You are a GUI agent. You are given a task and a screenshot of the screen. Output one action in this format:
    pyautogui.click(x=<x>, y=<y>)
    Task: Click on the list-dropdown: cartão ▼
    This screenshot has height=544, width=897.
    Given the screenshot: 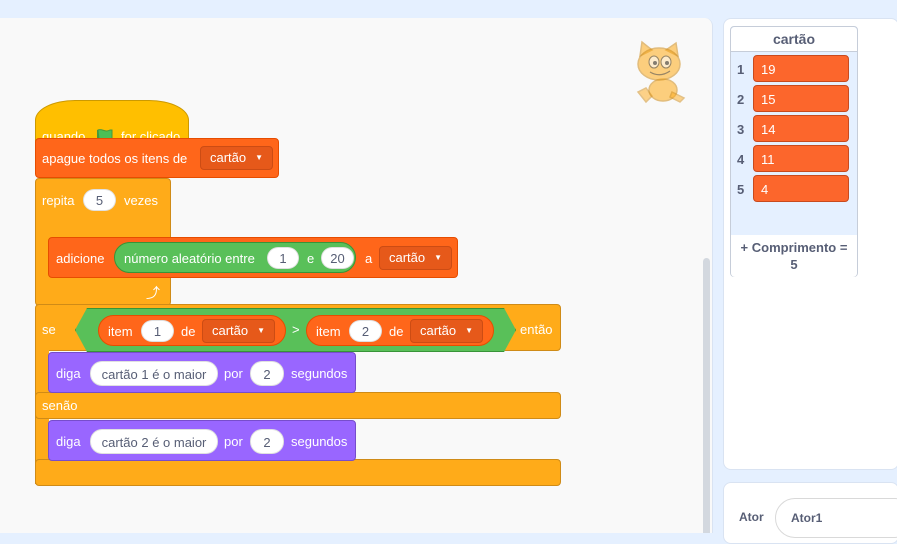 What is the action you would take?
    pyautogui.click(x=236, y=158)
    